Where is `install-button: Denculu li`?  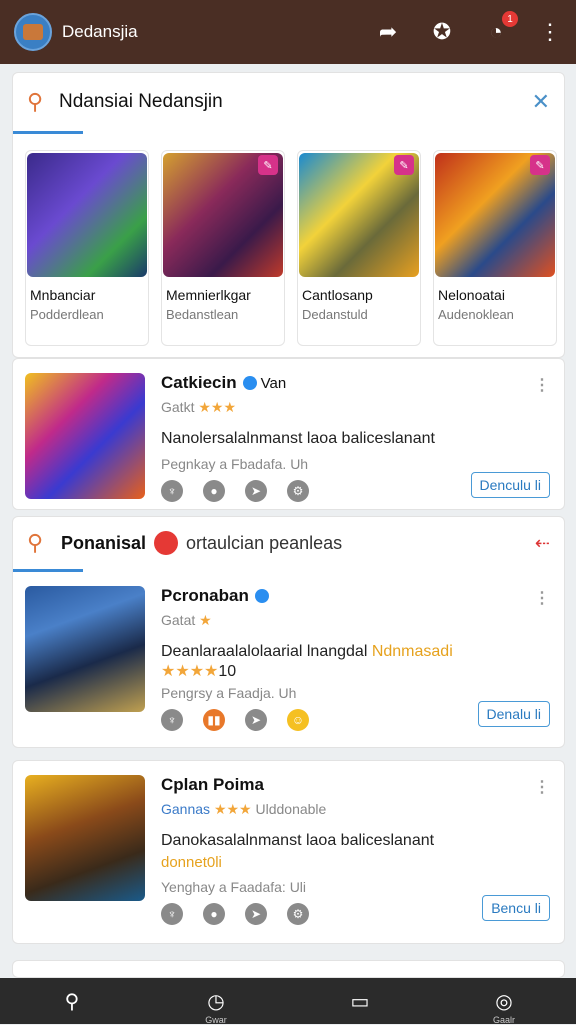 install-button: Denculu li is located at coordinates (510, 485).